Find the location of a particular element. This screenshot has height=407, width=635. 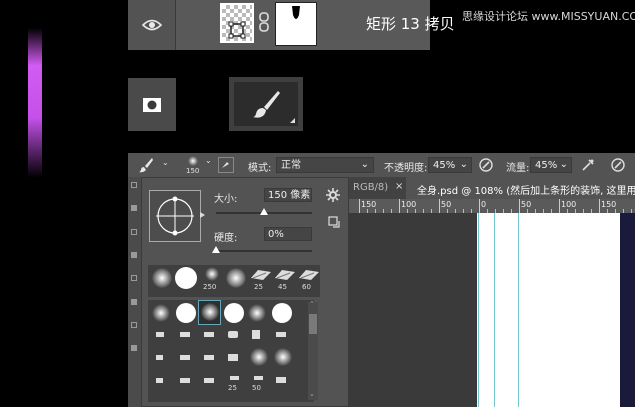

layer-row: 矩形 13 拷贝 is located at coordinates (291, 25).